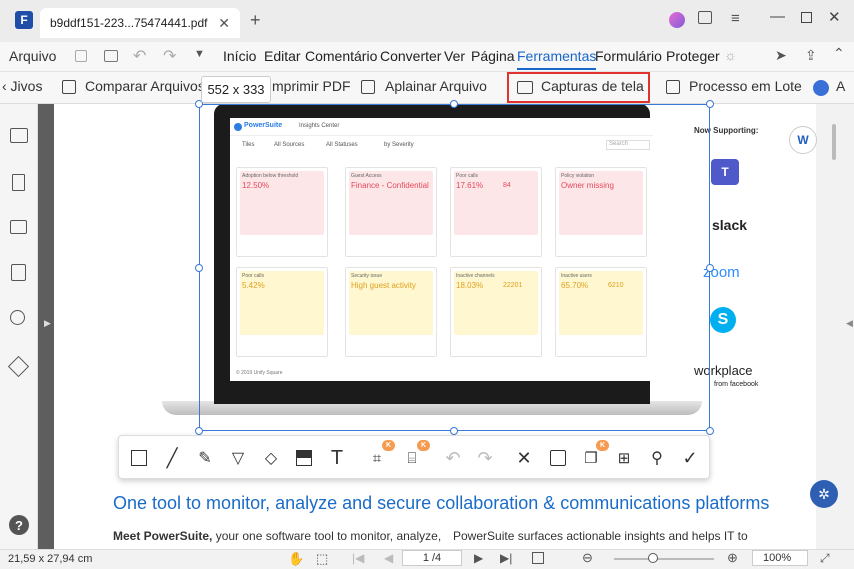 This screenshot has height=569, width=854. What do you see at coordinates (806, 17) in the screenshot?
I see `maximize-icon` at bounding box center [806, 17].